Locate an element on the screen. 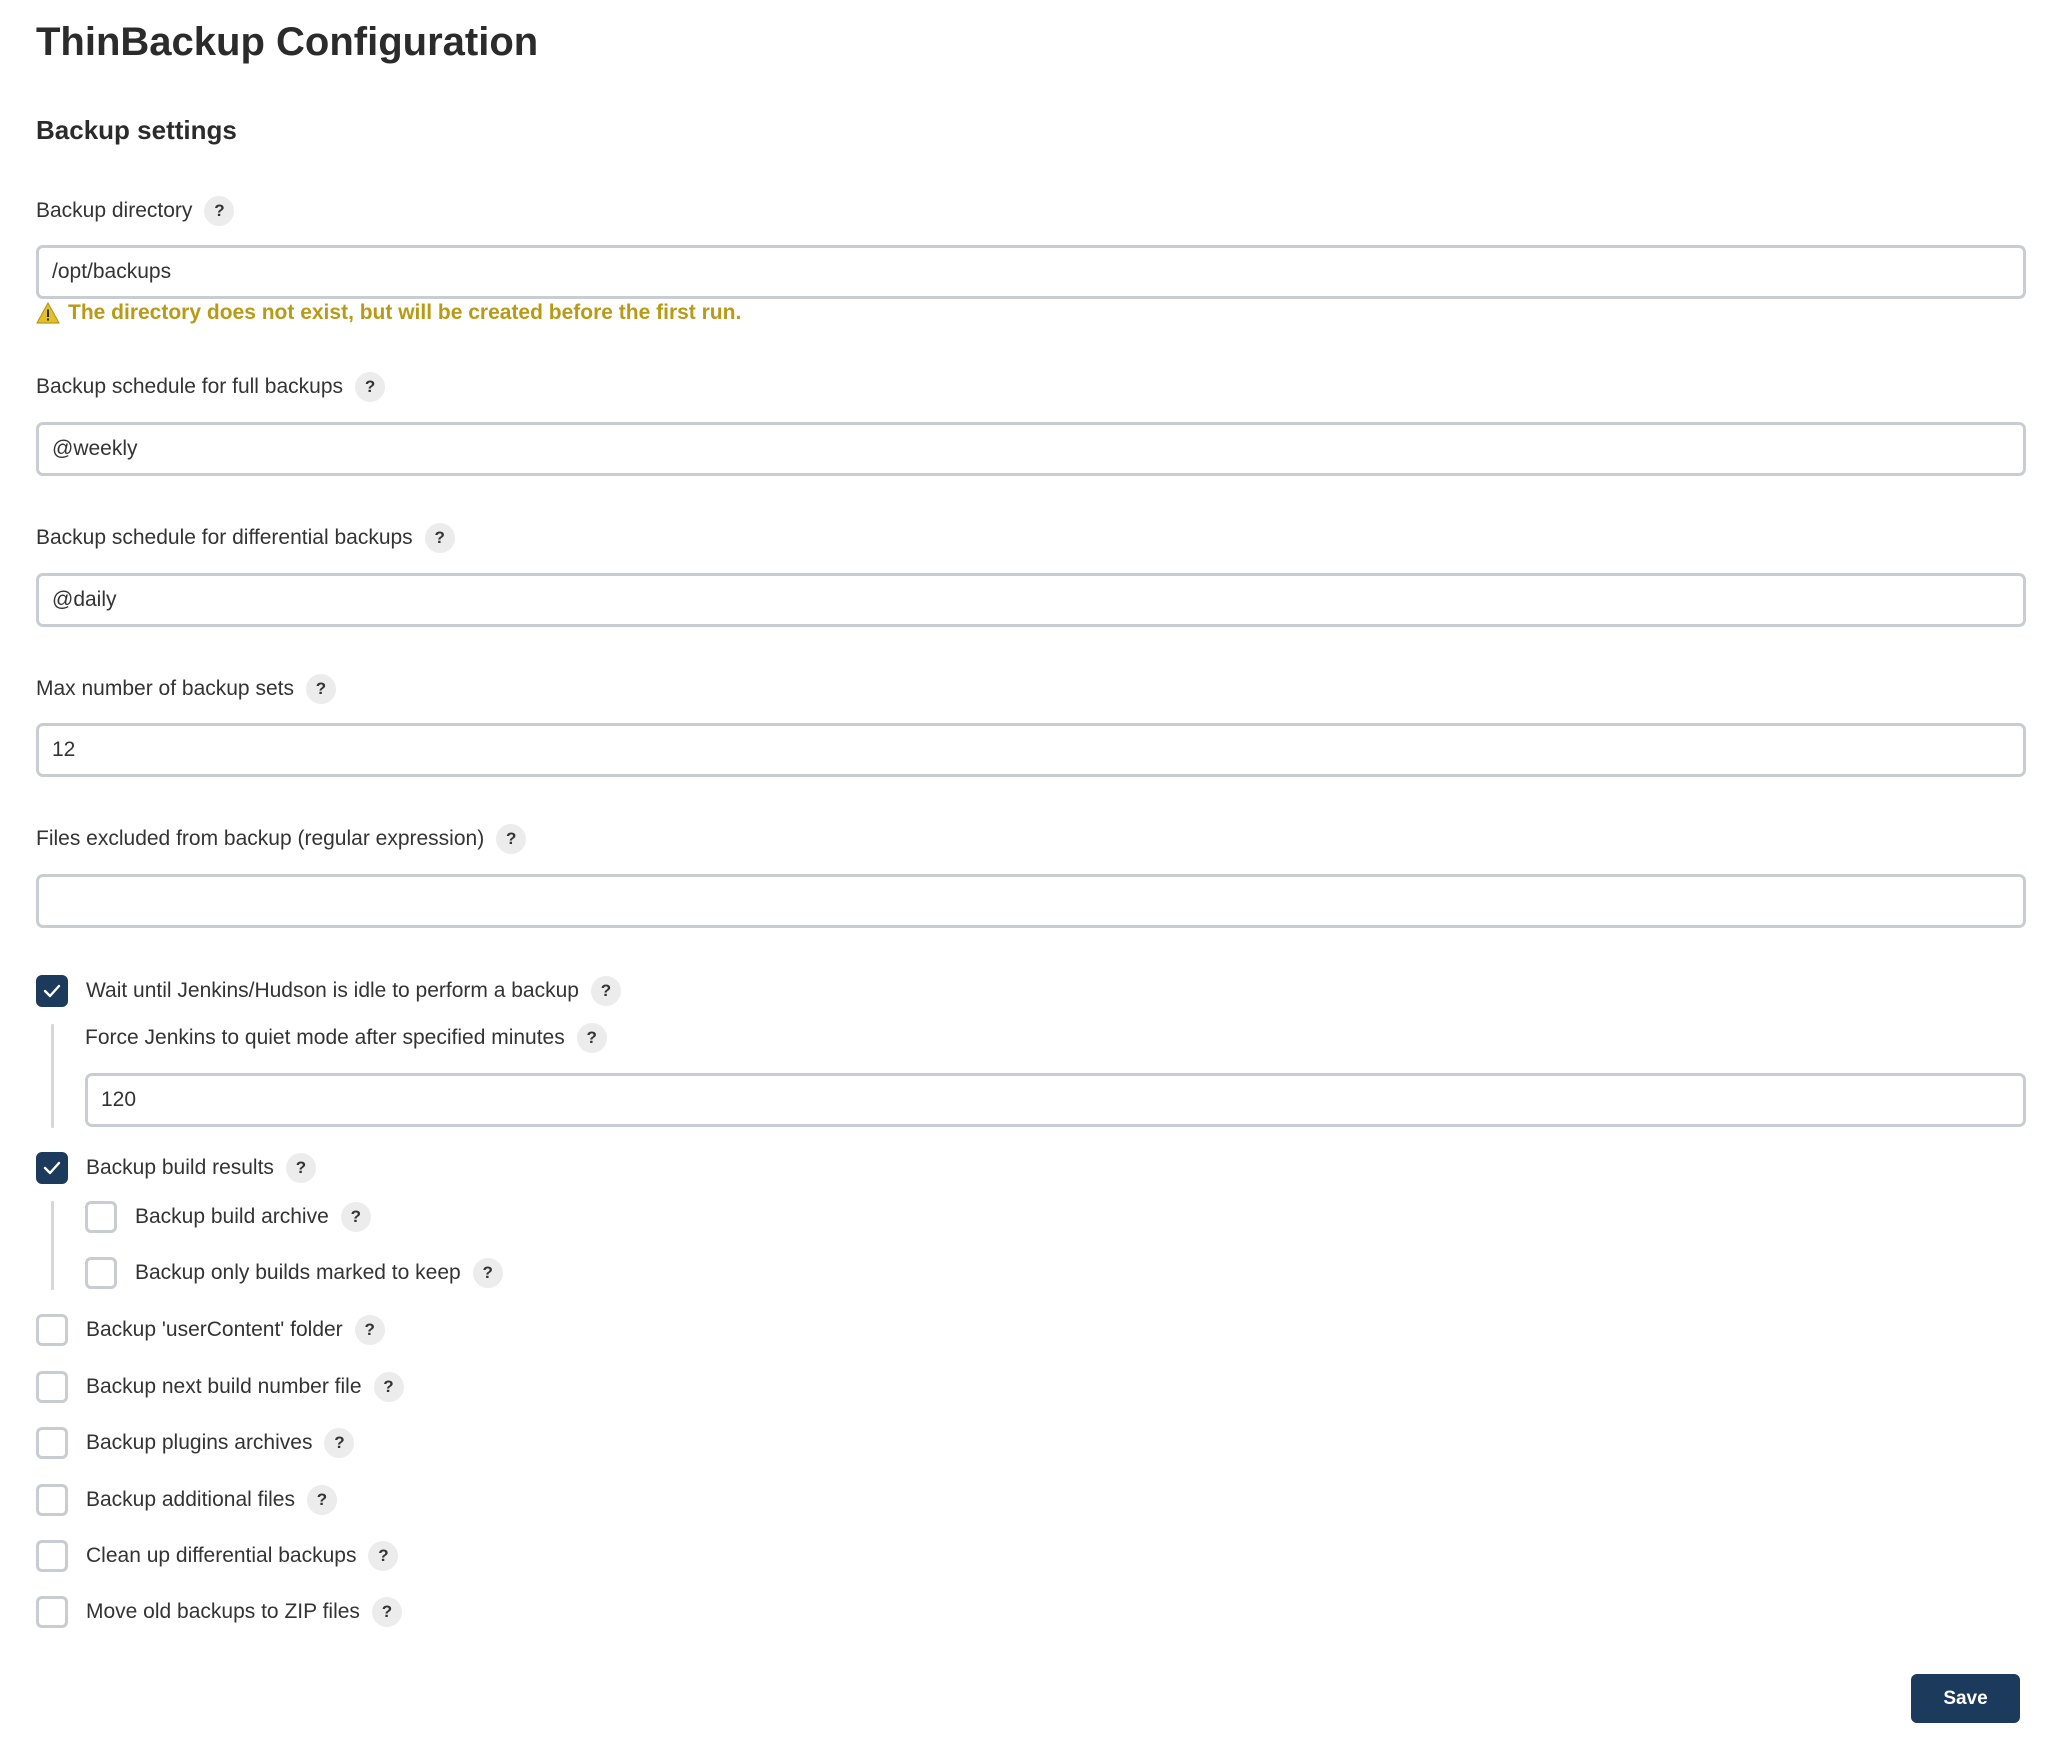  build-archive-option: Backup build archive ? is located at coordinates (228, 1217).